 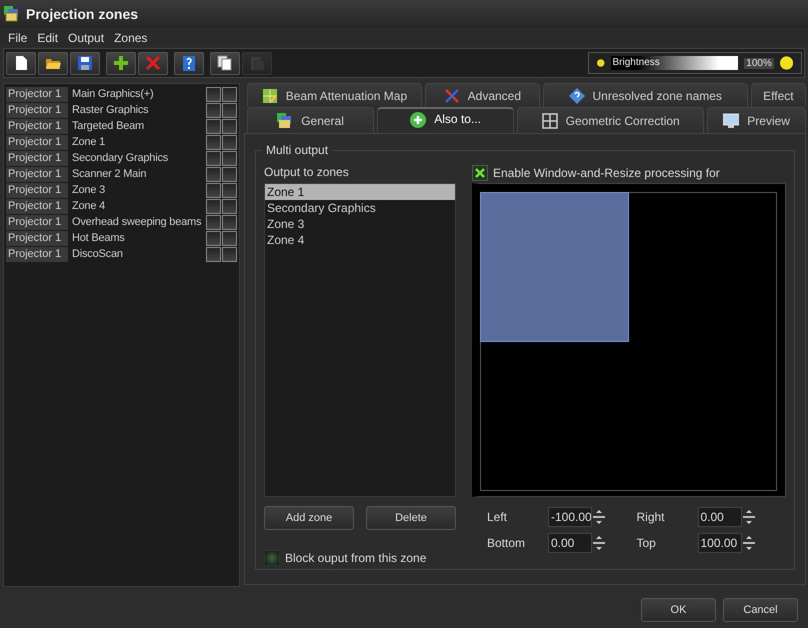 I want to click on group-title: Multi output, so click(x=297, y=150).